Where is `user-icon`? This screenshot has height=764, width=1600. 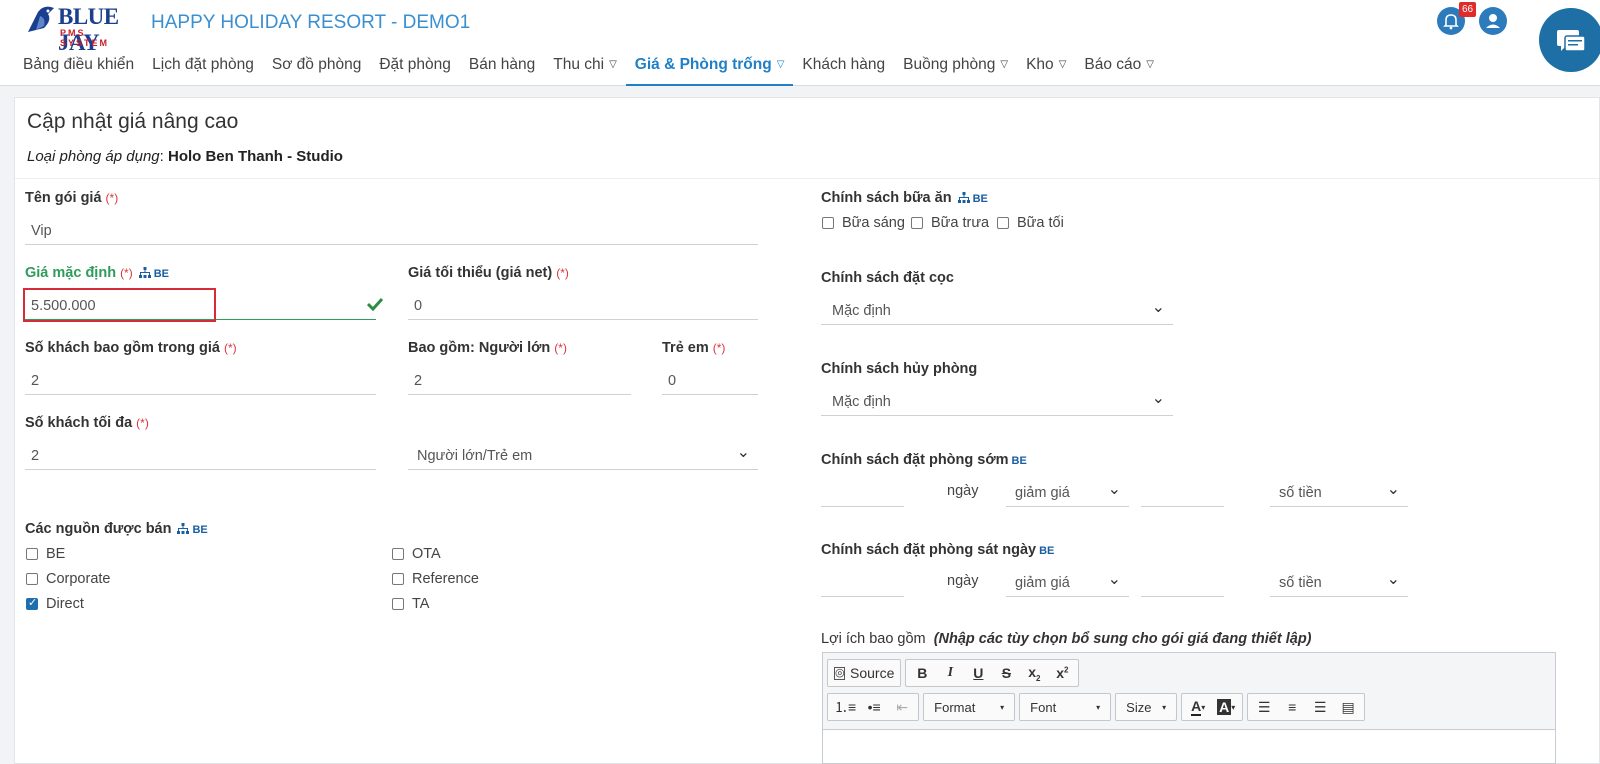 user-icon is located at coordinates (1493, 21).